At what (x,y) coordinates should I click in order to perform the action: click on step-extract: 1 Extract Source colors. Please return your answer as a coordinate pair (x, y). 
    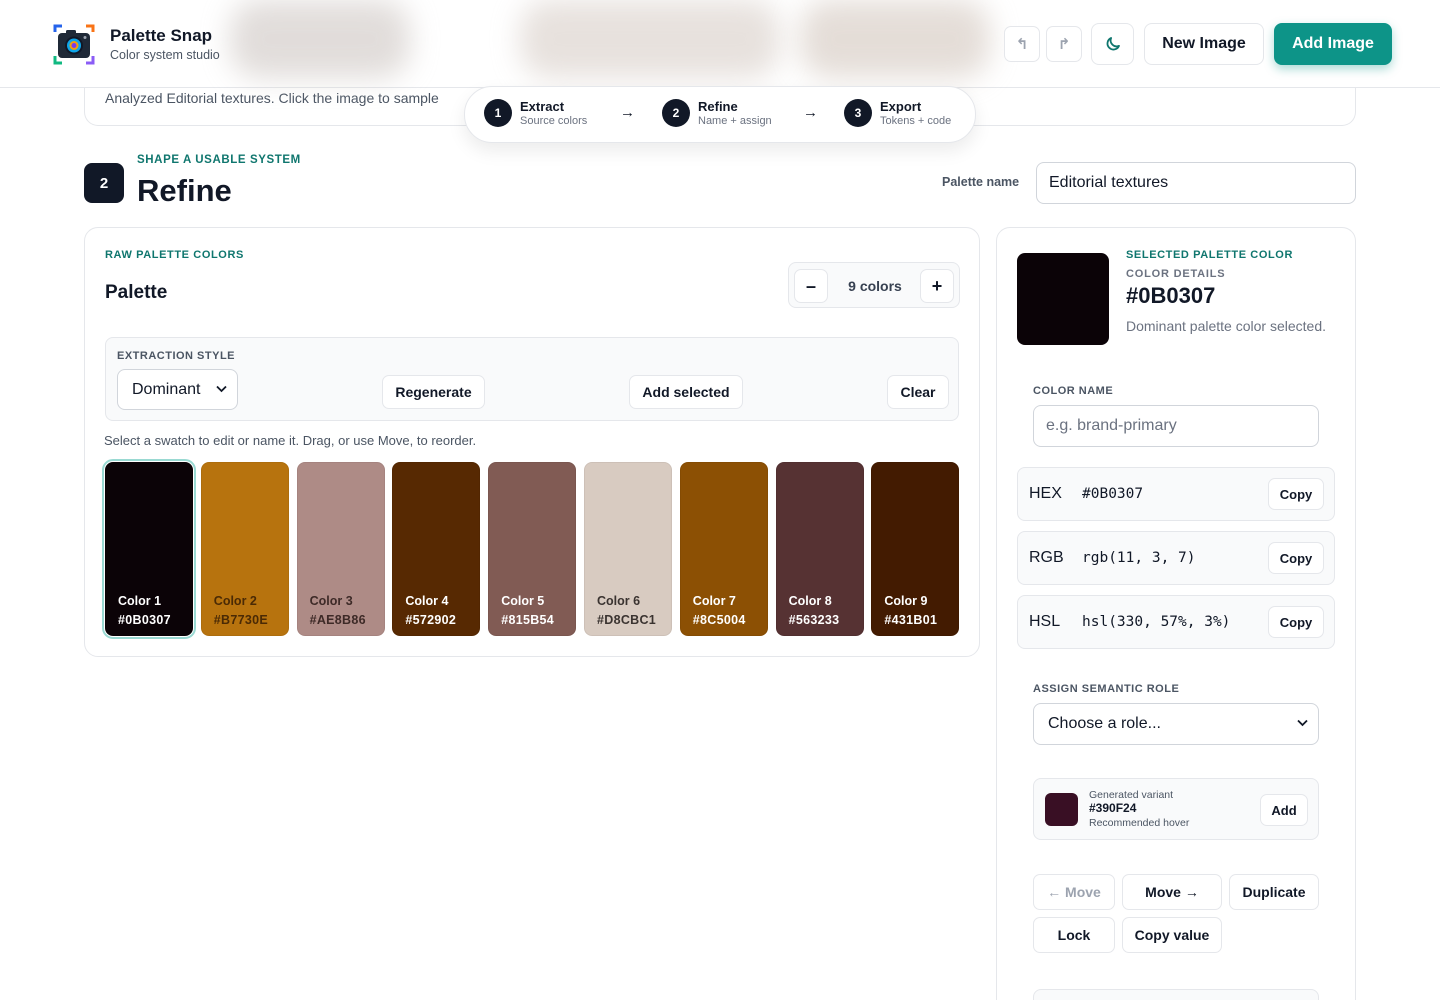
    Looking at the image, I should click on (535, 113).